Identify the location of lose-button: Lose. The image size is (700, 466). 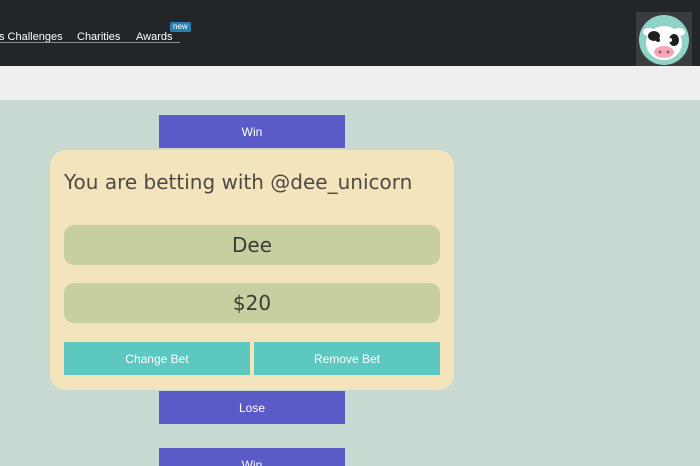
(252, 407).